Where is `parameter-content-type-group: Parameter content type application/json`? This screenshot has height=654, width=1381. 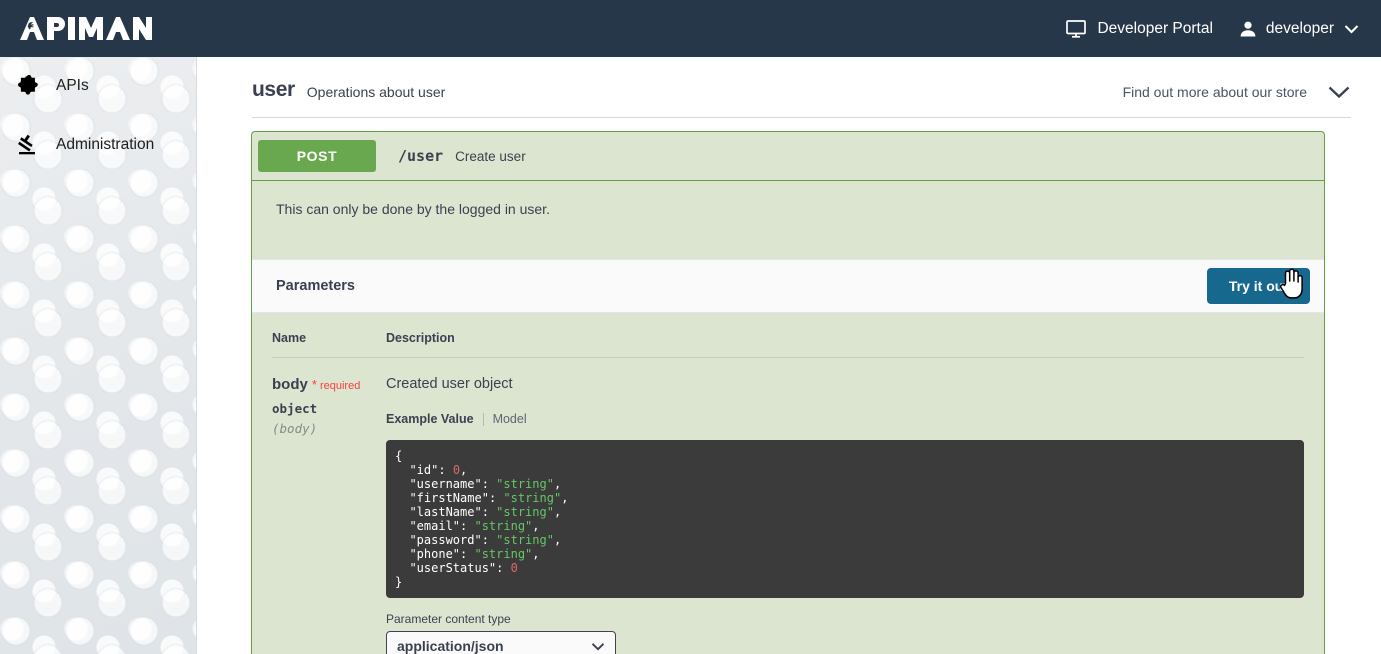
parameter-content-type-group: Parameter content type application/json is located at coordinates (845, 633).